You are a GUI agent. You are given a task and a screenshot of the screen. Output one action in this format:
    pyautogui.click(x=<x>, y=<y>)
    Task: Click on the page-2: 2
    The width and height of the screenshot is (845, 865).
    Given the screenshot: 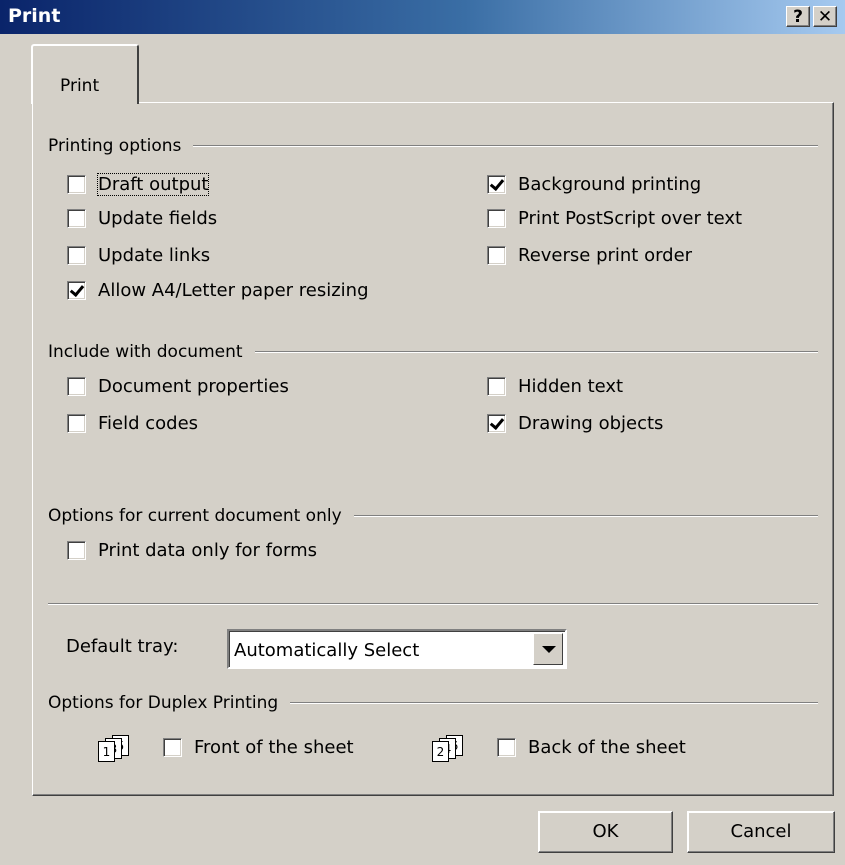 What is the action you would take?
    pyautogui.click(x=440, y=751)
    